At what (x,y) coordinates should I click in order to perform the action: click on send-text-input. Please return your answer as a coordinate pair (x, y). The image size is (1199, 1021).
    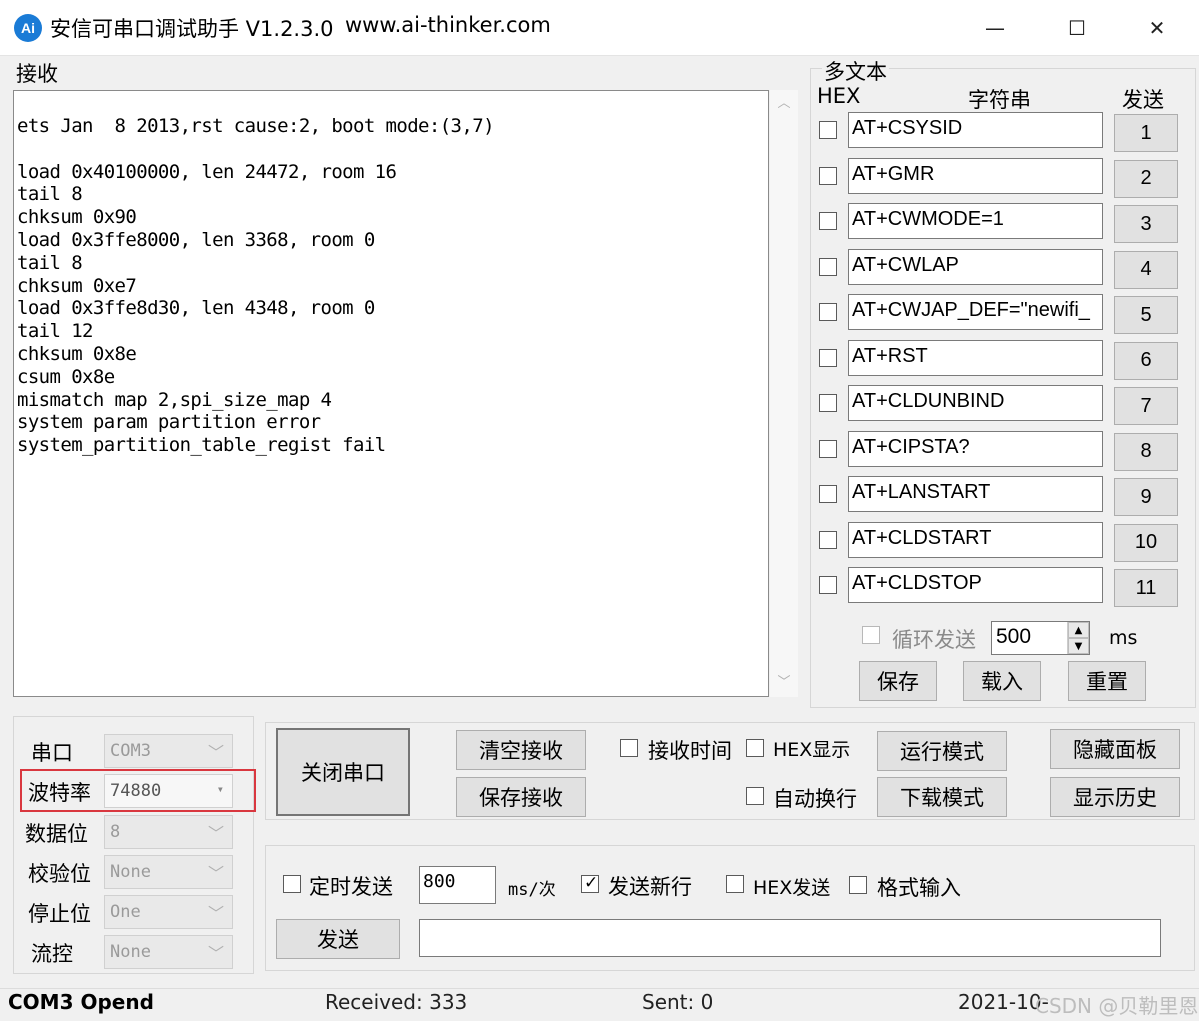
    Looking at the image, I should click on (790, 938).